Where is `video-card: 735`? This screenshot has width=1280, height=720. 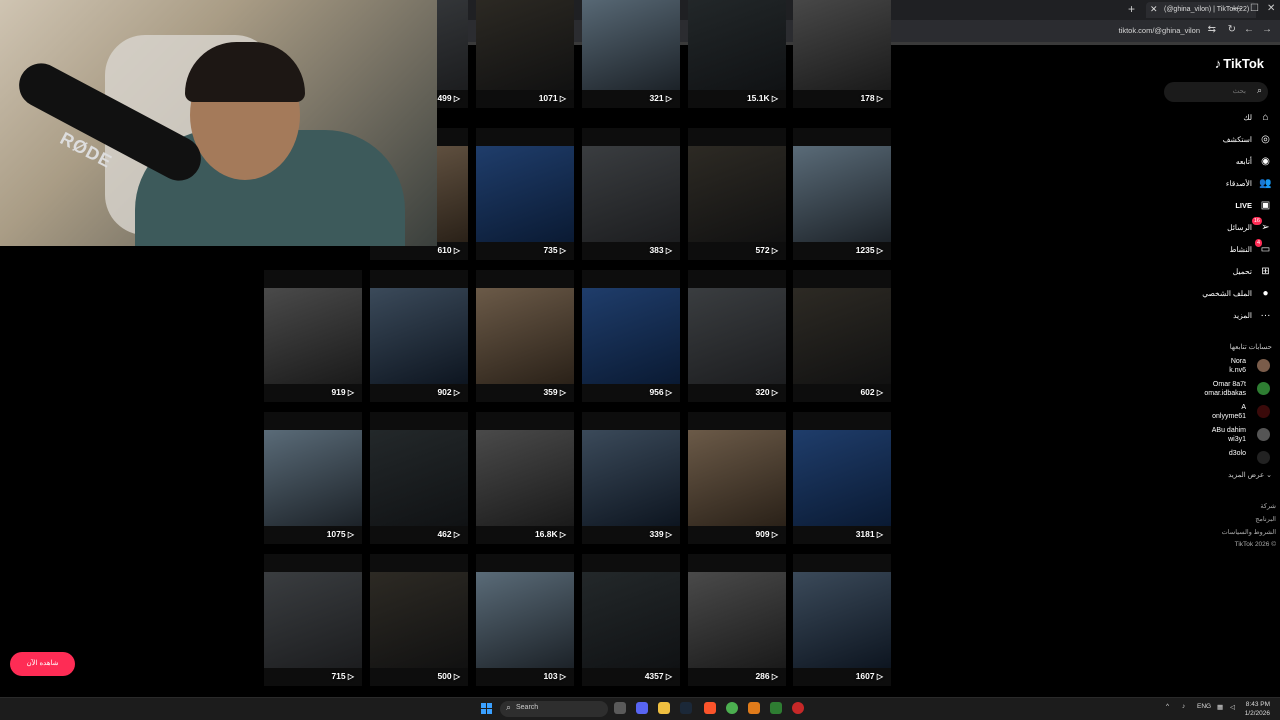
video-card: 735 is located at coordinates (525, 194).